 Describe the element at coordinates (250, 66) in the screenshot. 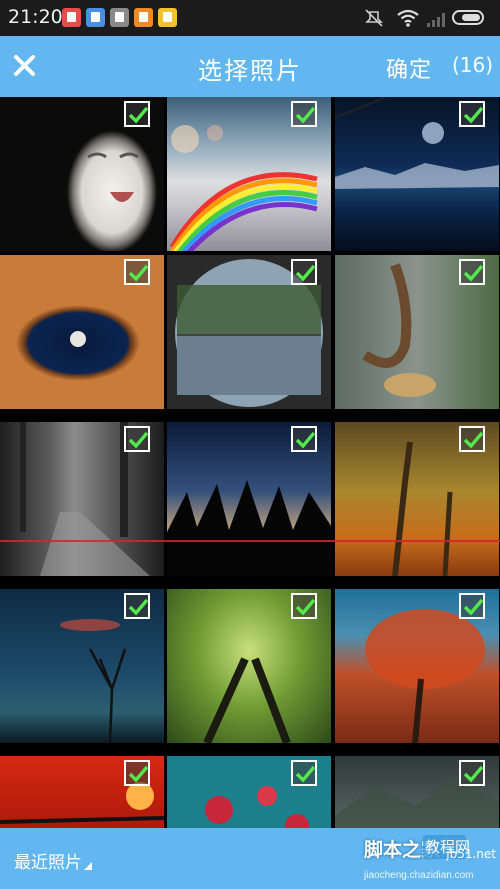

I see `header-bar: 选择照片 确定 (16)` at that location.